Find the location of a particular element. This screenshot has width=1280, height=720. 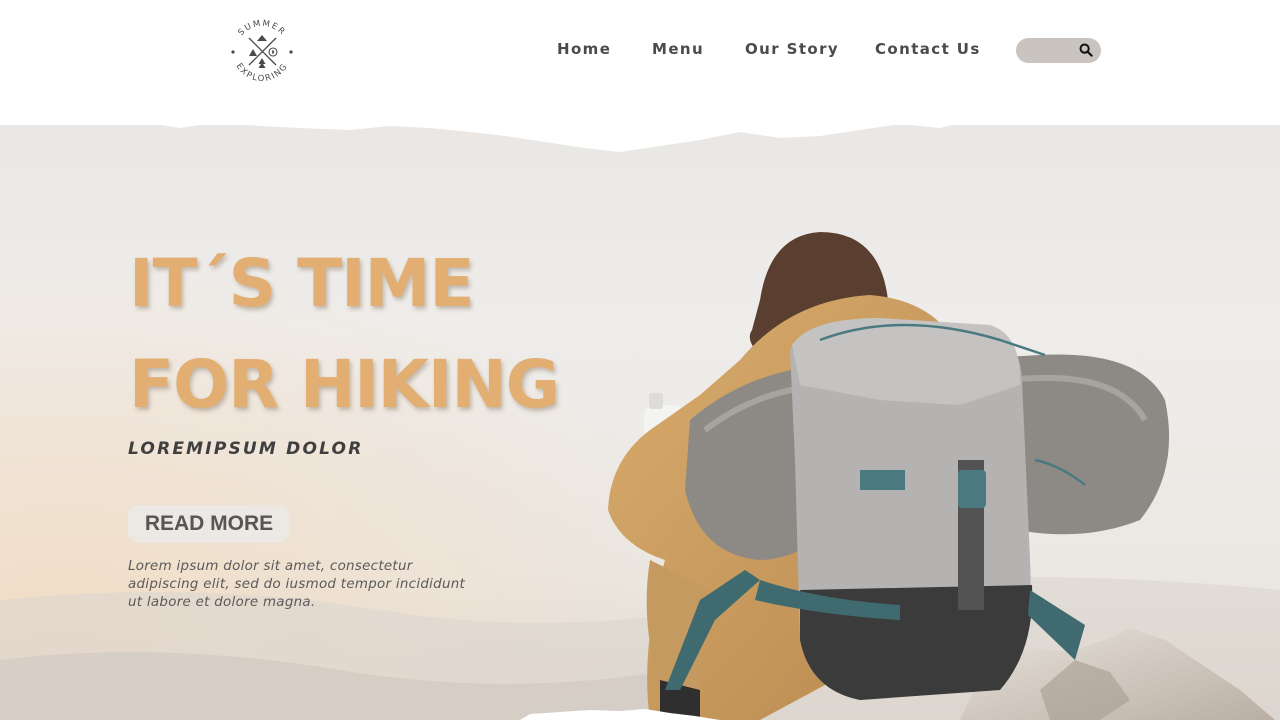

hero-body-line: Lorem ipsum dolor sit amet, consectetur is located at coordinates (270, 566).